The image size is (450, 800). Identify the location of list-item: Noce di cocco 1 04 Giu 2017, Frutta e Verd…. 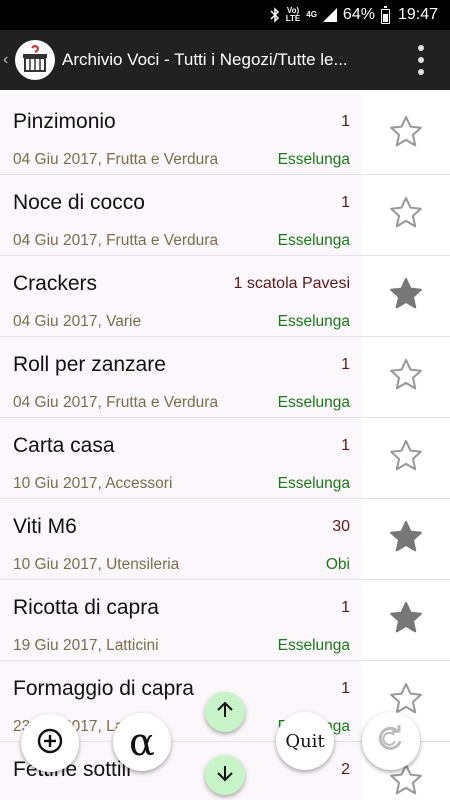
(225, 215).